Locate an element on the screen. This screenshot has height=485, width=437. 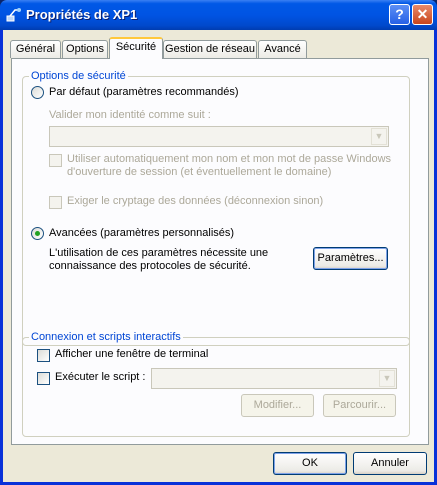
validate-identity-label: Valider mon identité comme suit : is located at coordinates (130, 115).